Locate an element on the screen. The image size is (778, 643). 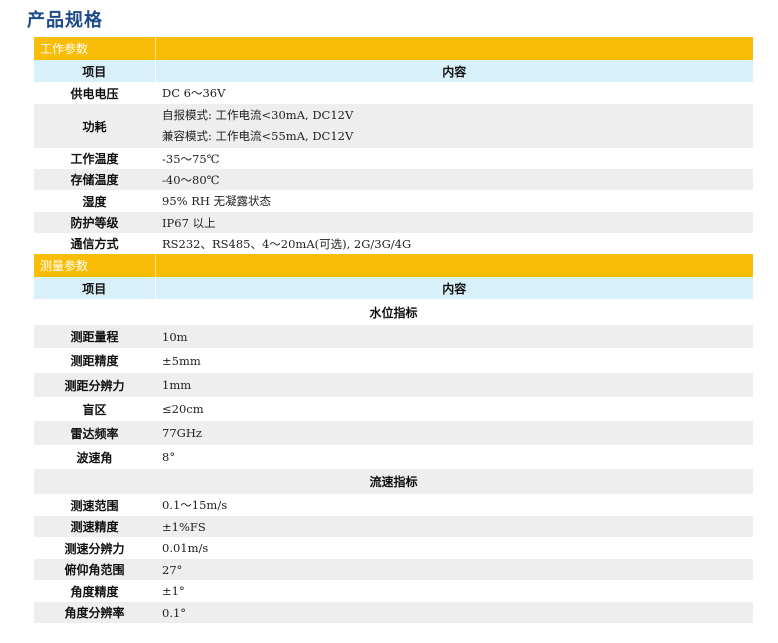
table-row: 波速角 8° is located at coordinates (393, 457).